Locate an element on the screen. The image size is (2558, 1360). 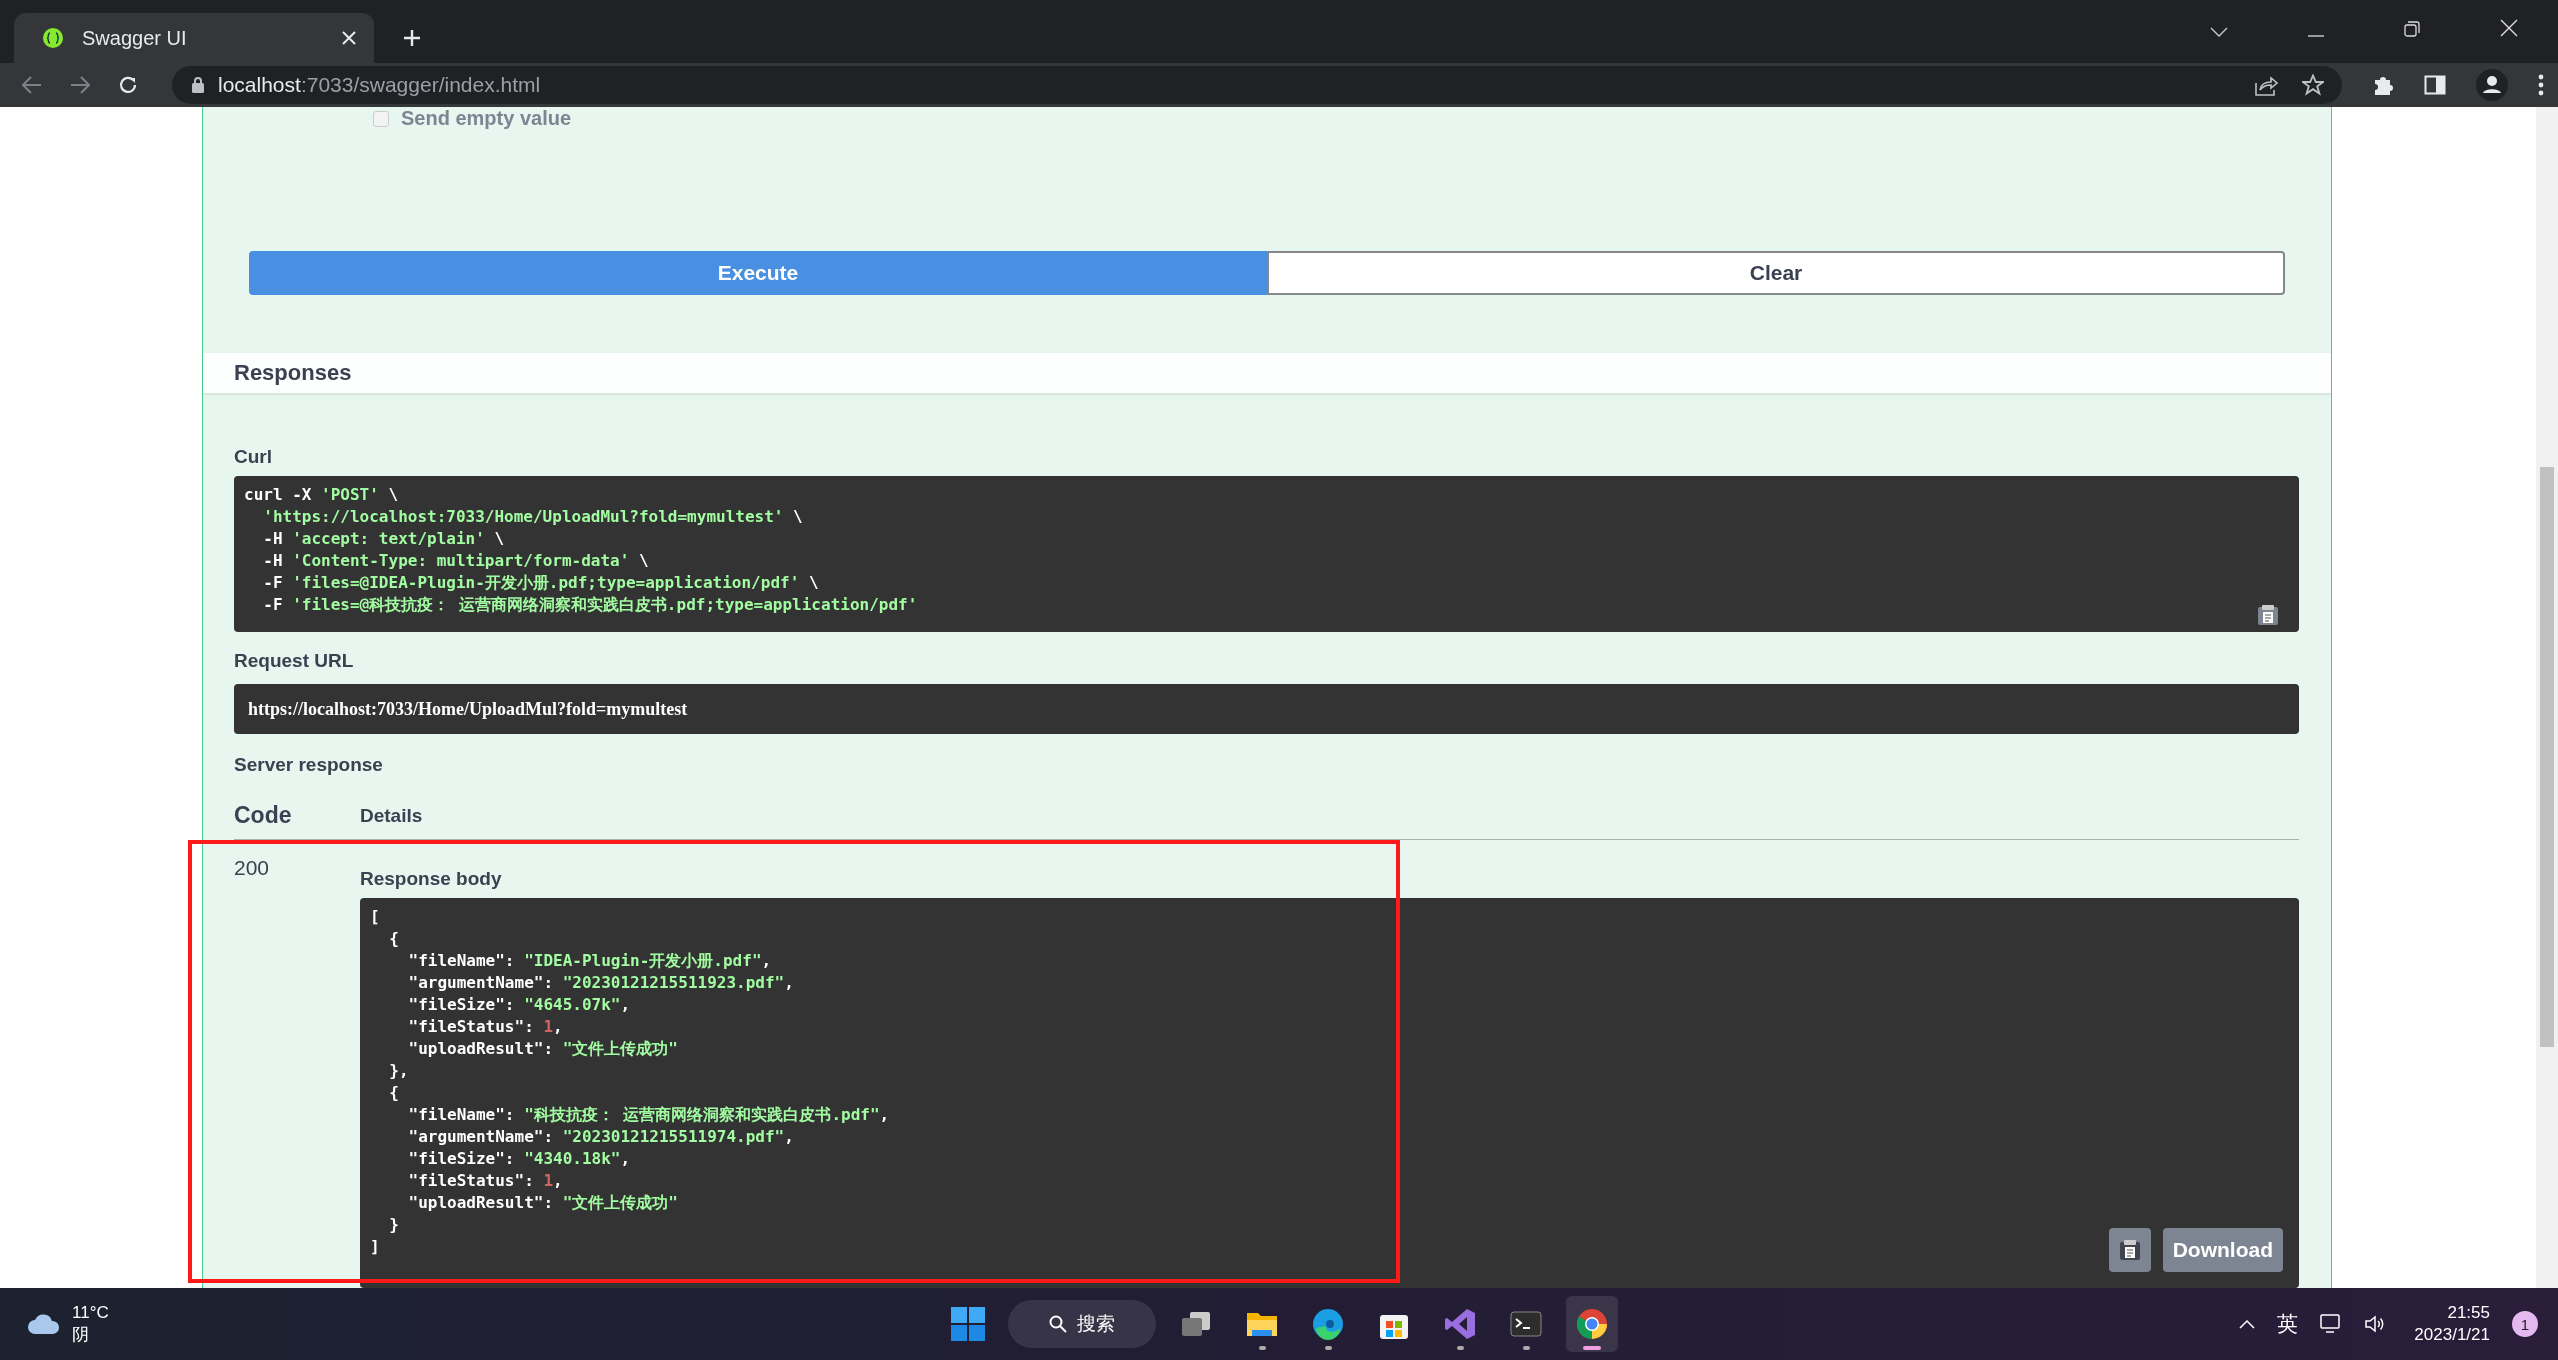
taskbar-search: 搜索 is located at coordinates (1082, 1324).